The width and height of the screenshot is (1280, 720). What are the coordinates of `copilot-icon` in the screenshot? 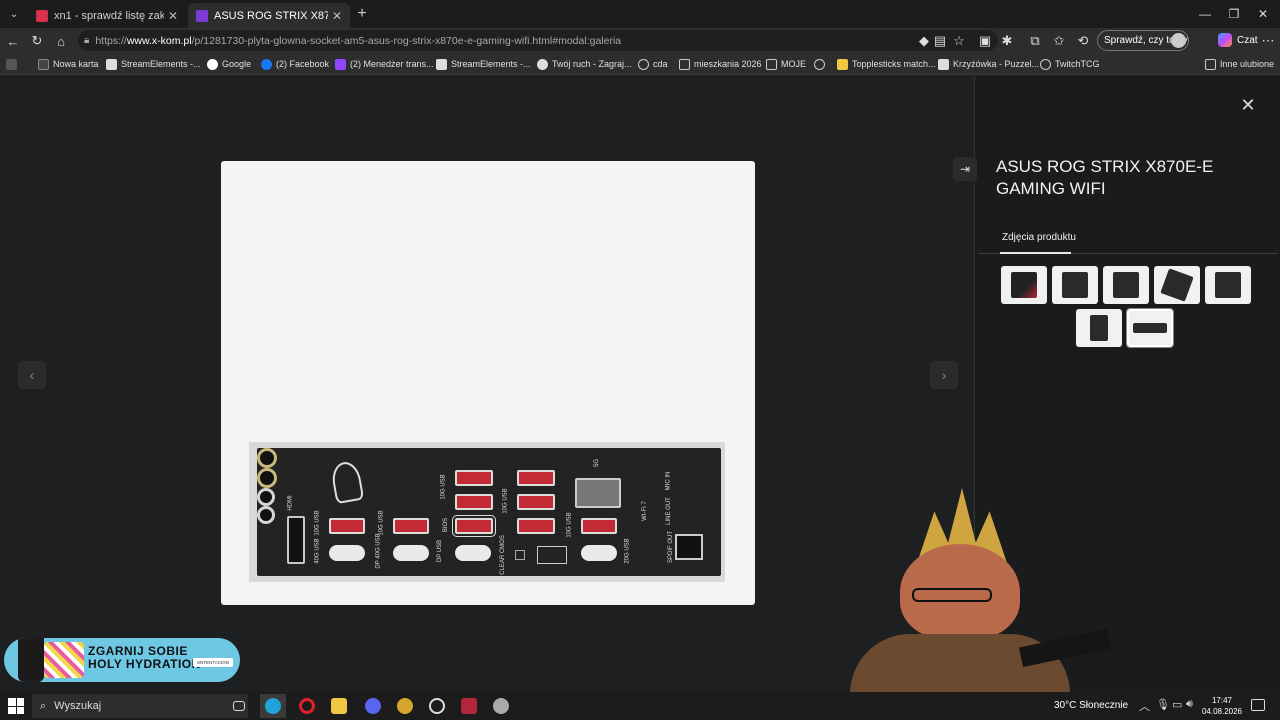 It's located at (1225, 40).